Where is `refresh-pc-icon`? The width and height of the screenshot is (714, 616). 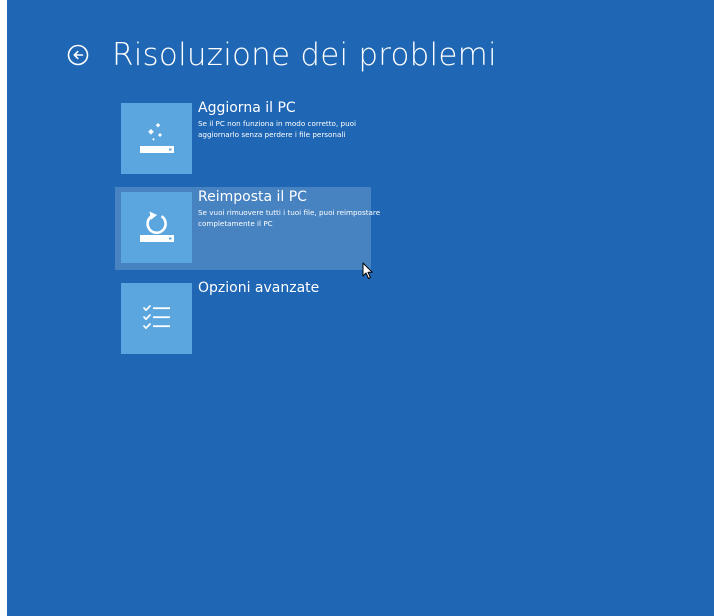 refresh-pc-icon is located at coordinates (156, 137).